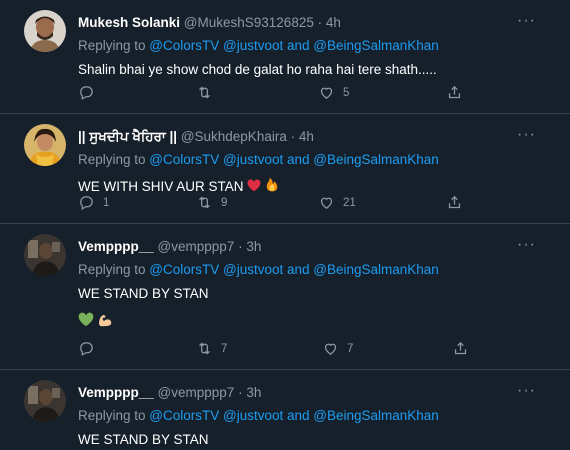  I want to click on like-button: 5, so click(333, 92).